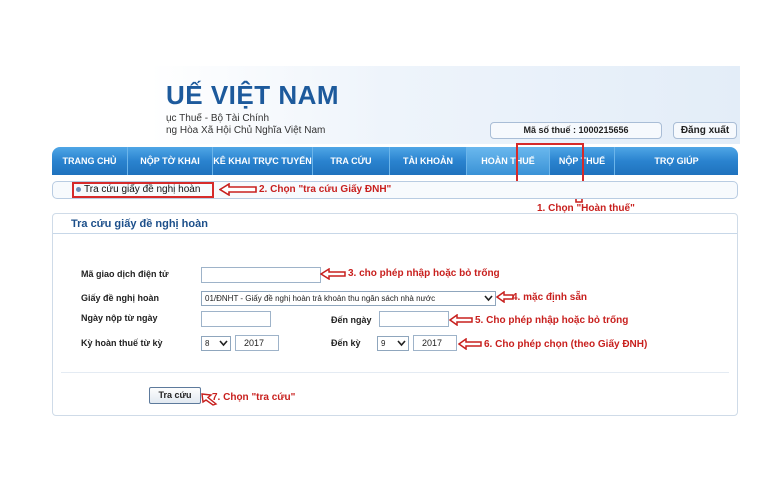 The width and height of the screenshot is (768, 480). Describe the element at coordinates (435, 343) in the screenshot. I see `period-to-year-input: 2017` at that location.